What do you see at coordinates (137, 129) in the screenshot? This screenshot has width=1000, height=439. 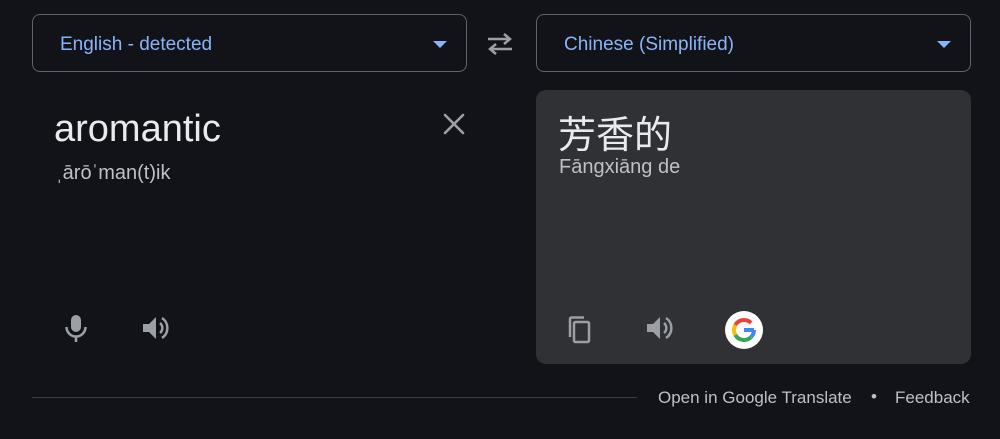 I see `source-text-input: aromantic` at bounding box center [137, 129].